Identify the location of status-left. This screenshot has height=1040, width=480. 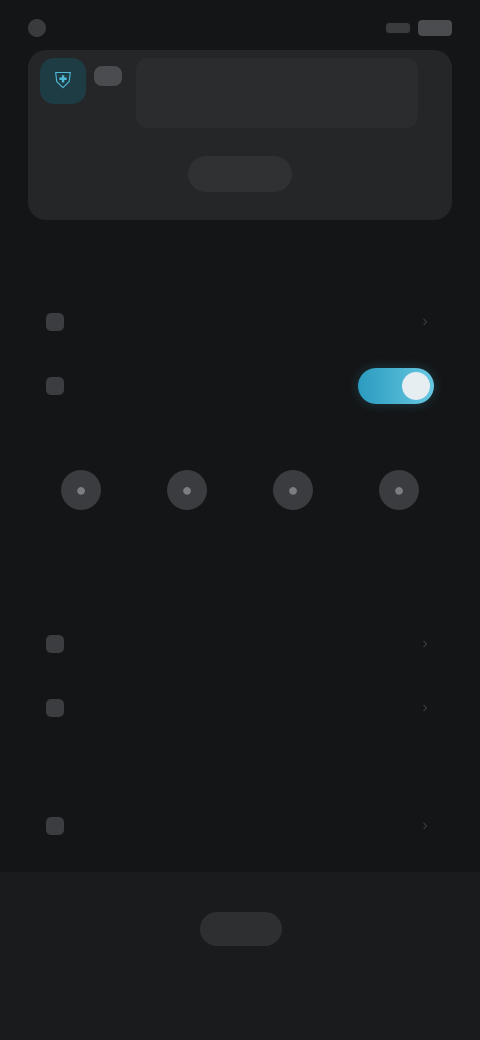
(41, 28).